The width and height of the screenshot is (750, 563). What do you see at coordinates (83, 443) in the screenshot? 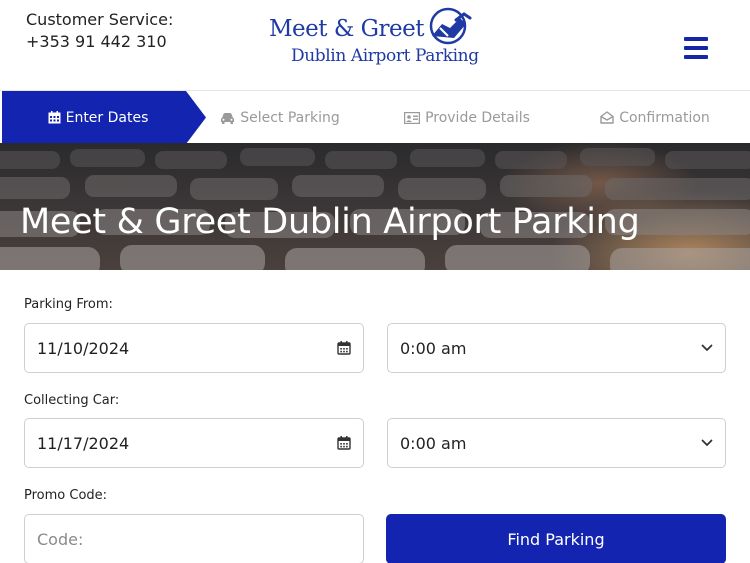
I see `collecting-date-value: 11/17/2024` at bounding box center [83, 443].